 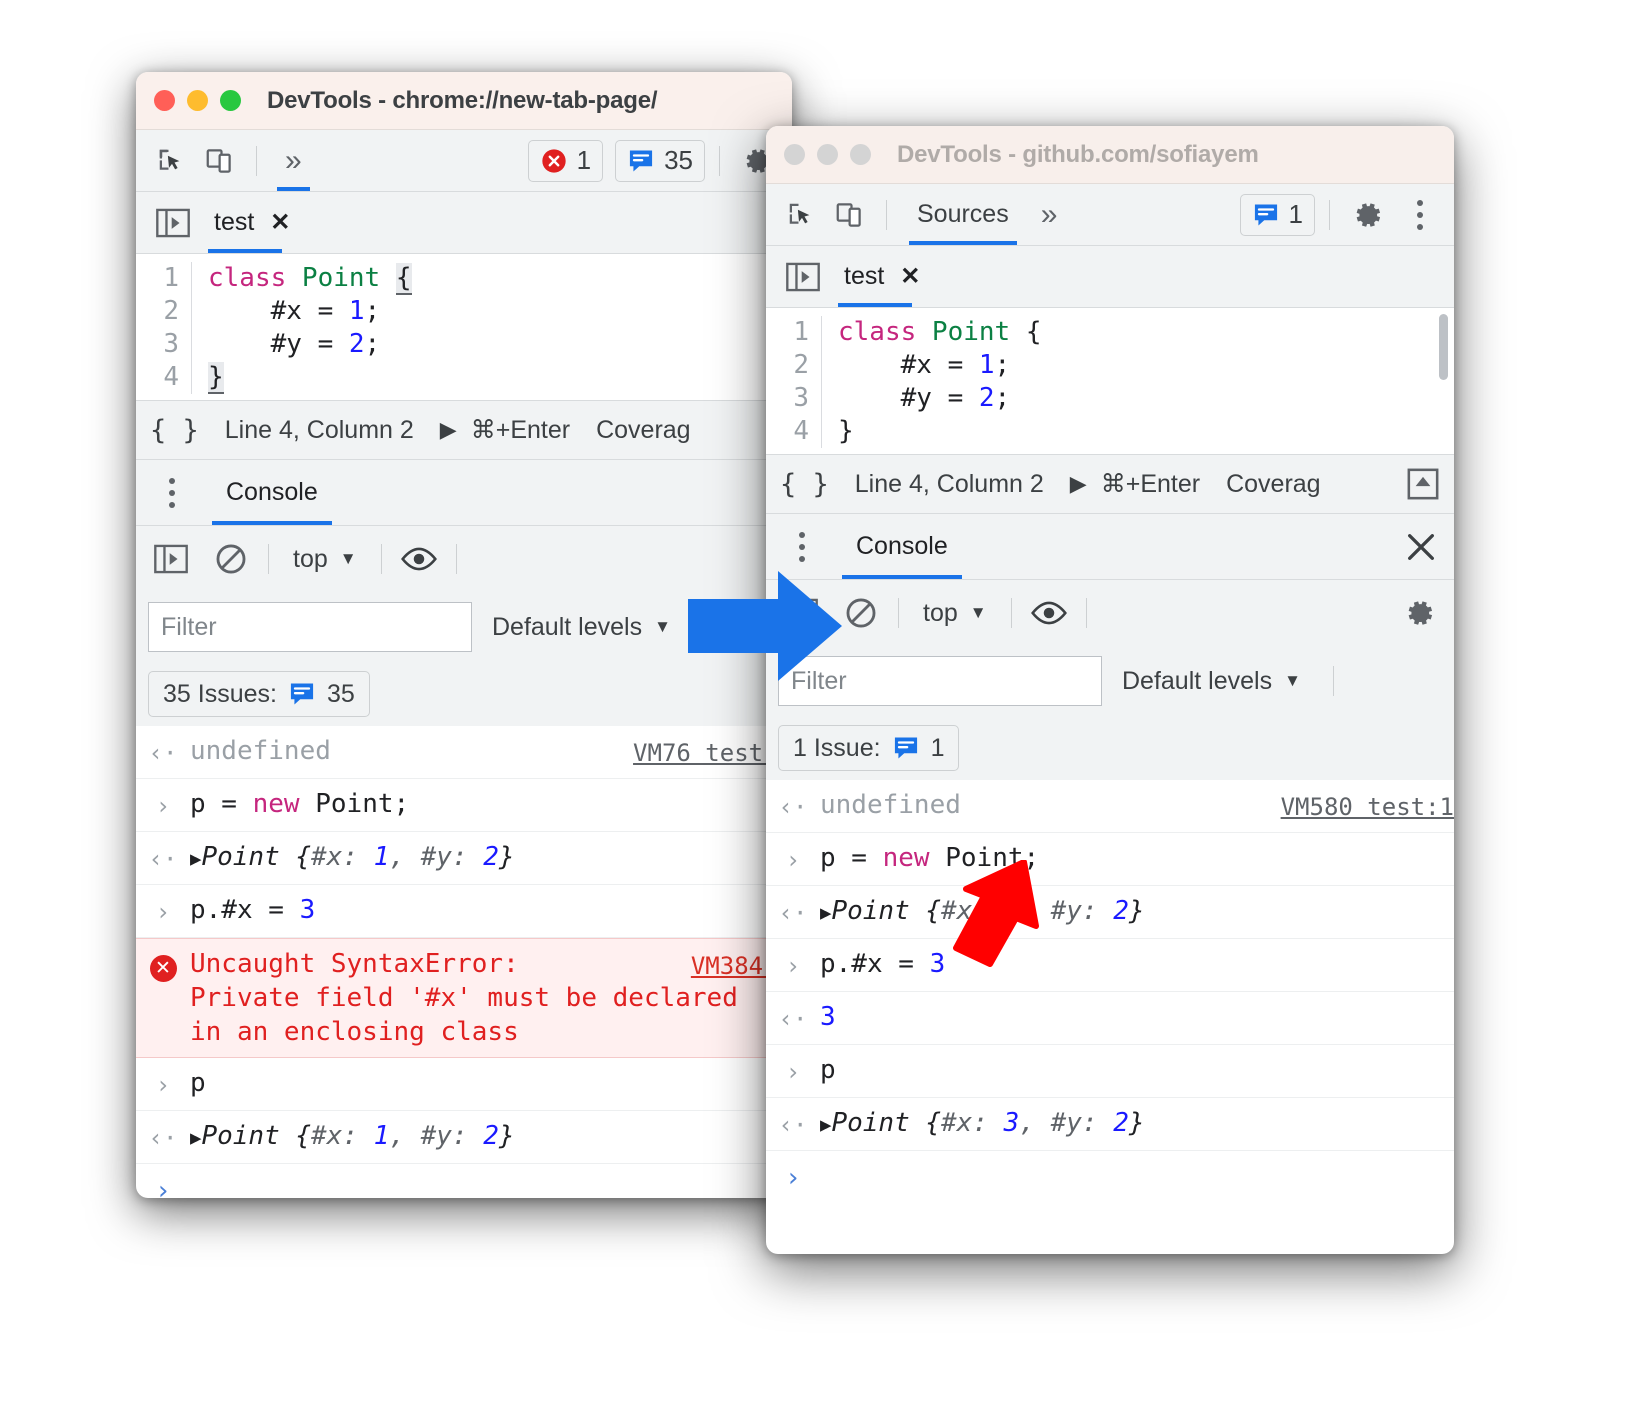 What do you see at coordinates (164, 377) in the screenshot?
I see `line-number: 4` at bounding box center [164, 377].